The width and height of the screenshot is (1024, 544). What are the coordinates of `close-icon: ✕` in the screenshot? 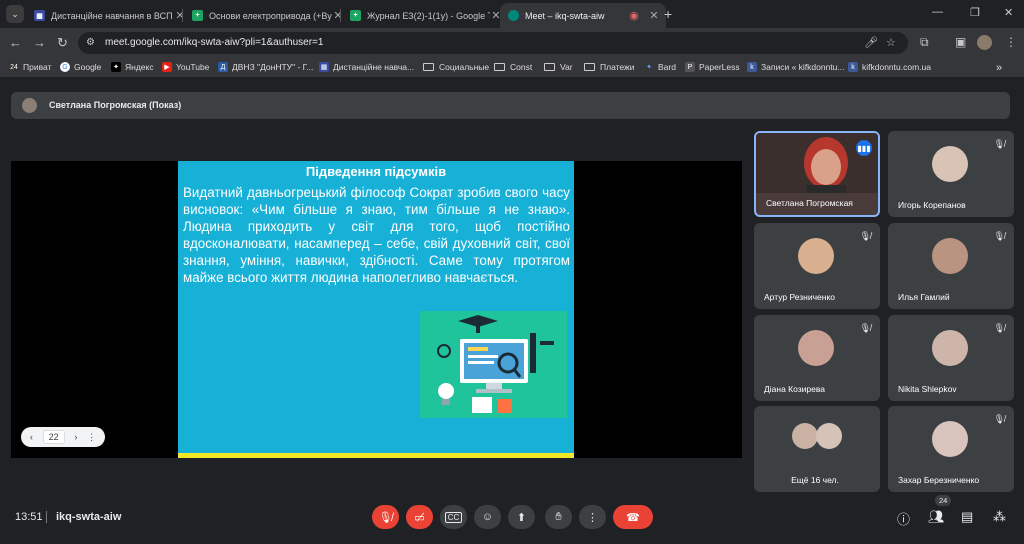 It's located at (654, 15).